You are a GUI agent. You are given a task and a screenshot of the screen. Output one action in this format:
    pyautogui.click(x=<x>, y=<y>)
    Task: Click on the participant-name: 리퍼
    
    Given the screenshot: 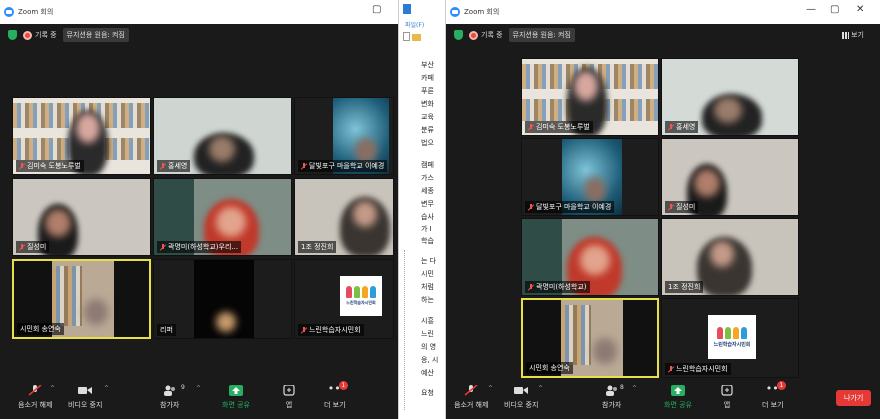 What is the action you would take?
    pyautogui.click(x=166, y=330)
    